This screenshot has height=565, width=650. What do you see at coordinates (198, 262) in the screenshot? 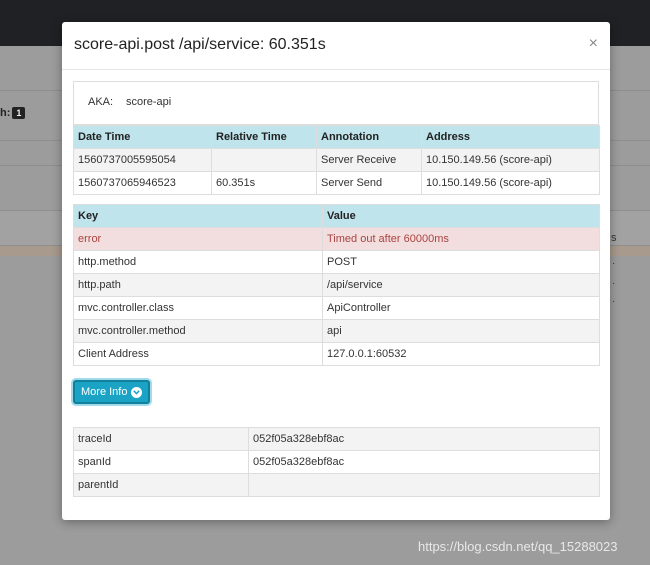
I see `tag-key: http.method` at bounding box center [198, 262].